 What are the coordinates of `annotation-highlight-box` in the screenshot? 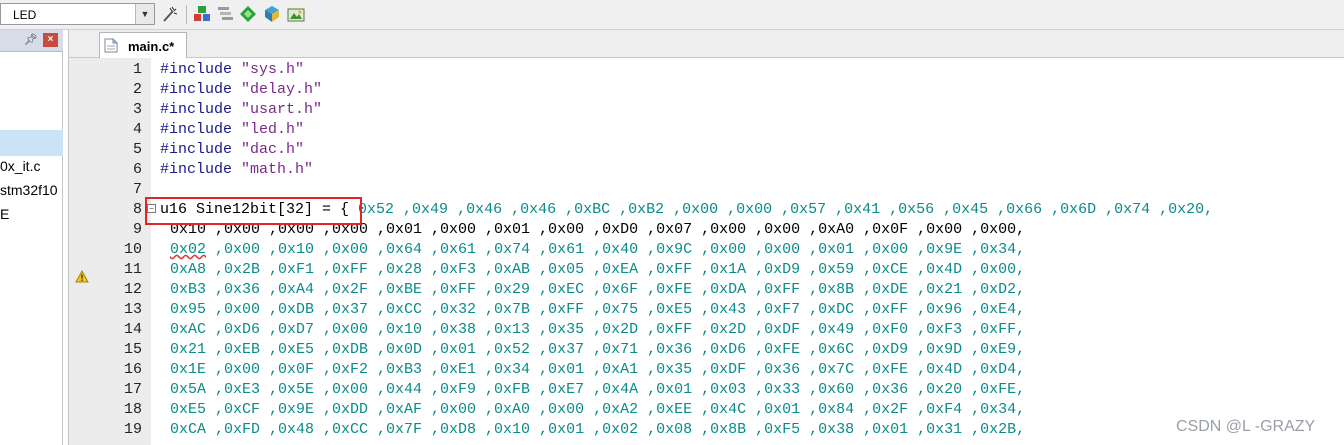 It's located at (253, 211).